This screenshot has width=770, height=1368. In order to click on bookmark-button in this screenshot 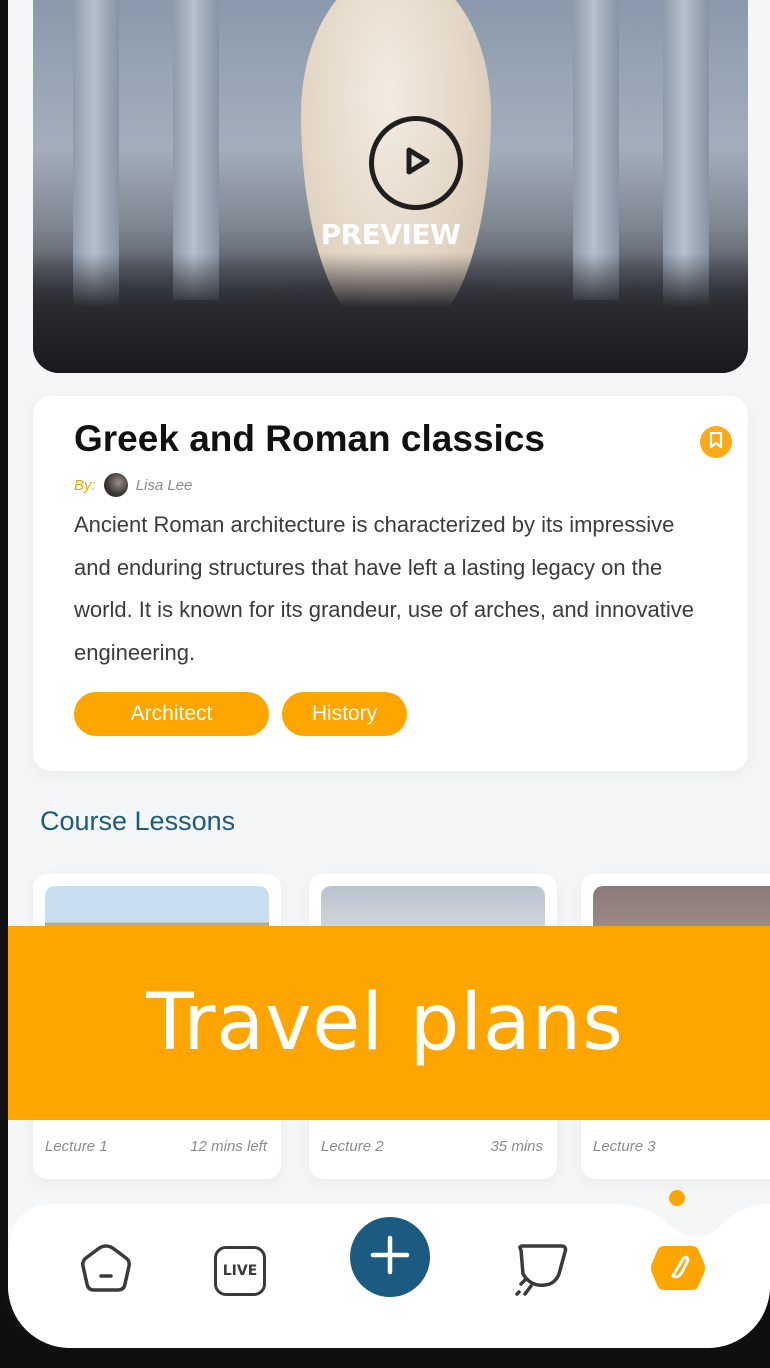, I will do `click(716, 442)`.